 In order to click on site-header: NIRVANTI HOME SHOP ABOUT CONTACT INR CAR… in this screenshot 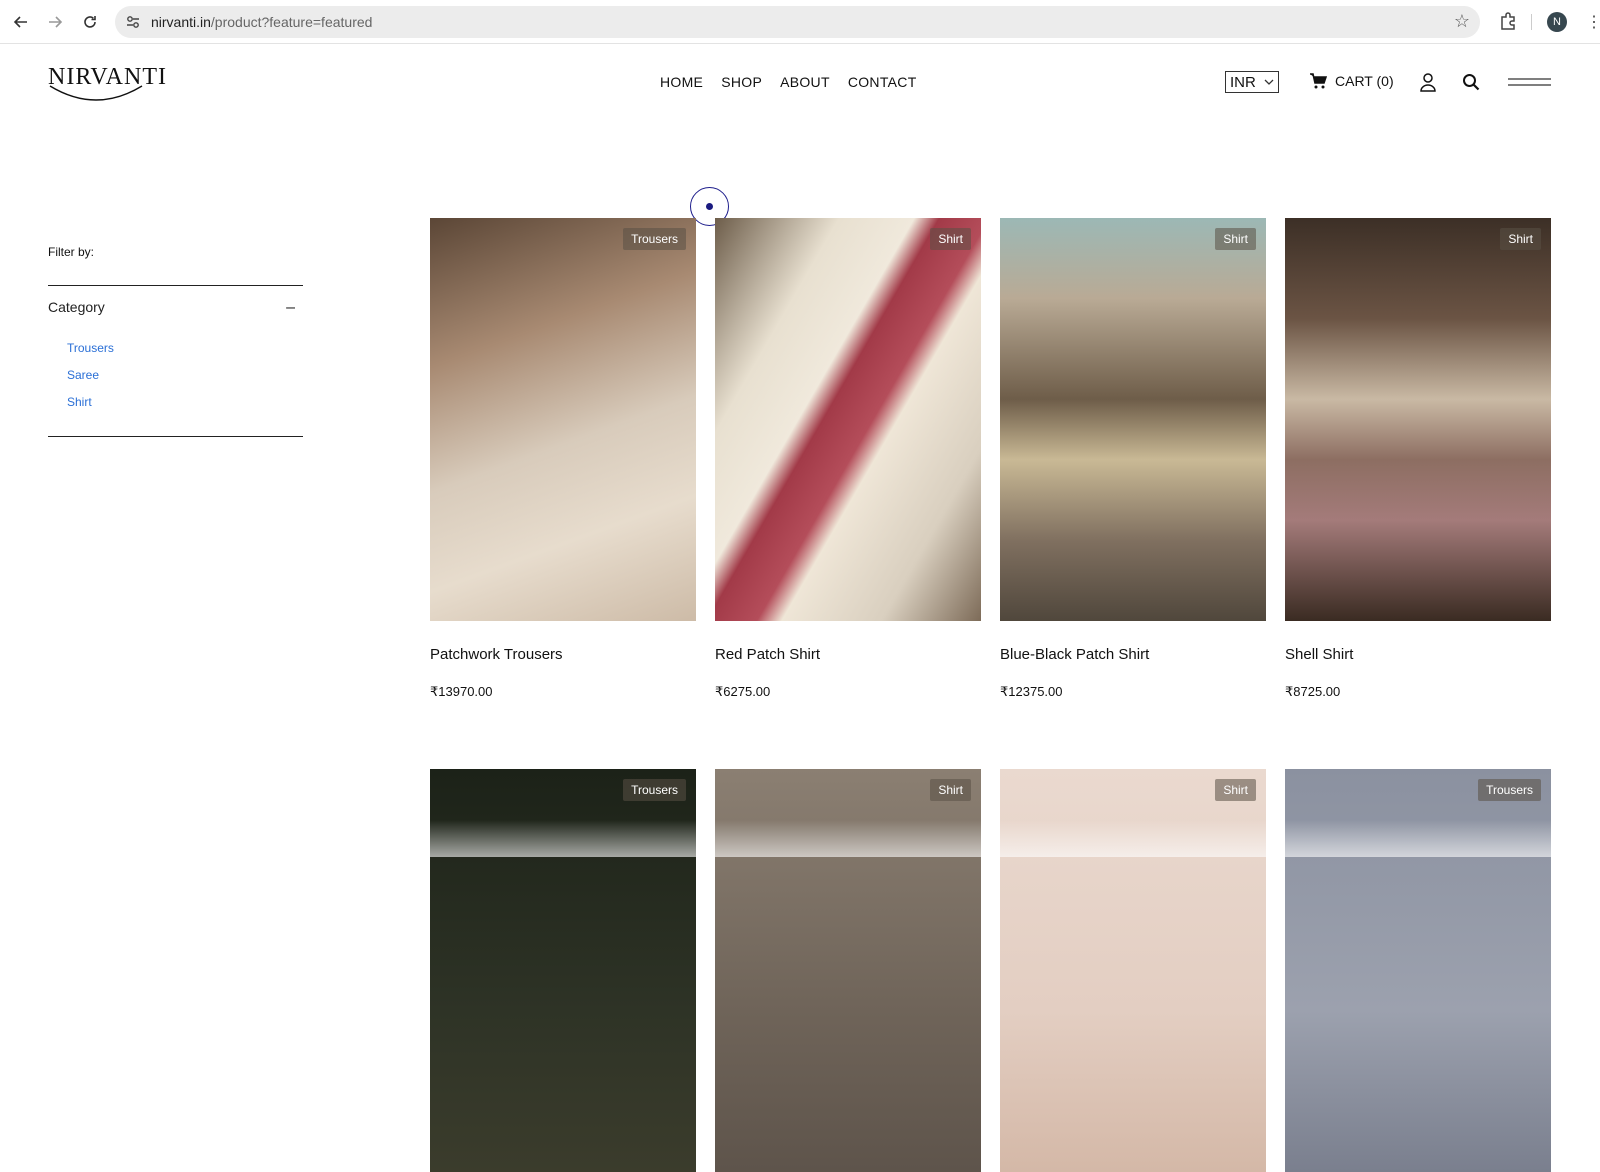, I will do `click(800, 84)`.